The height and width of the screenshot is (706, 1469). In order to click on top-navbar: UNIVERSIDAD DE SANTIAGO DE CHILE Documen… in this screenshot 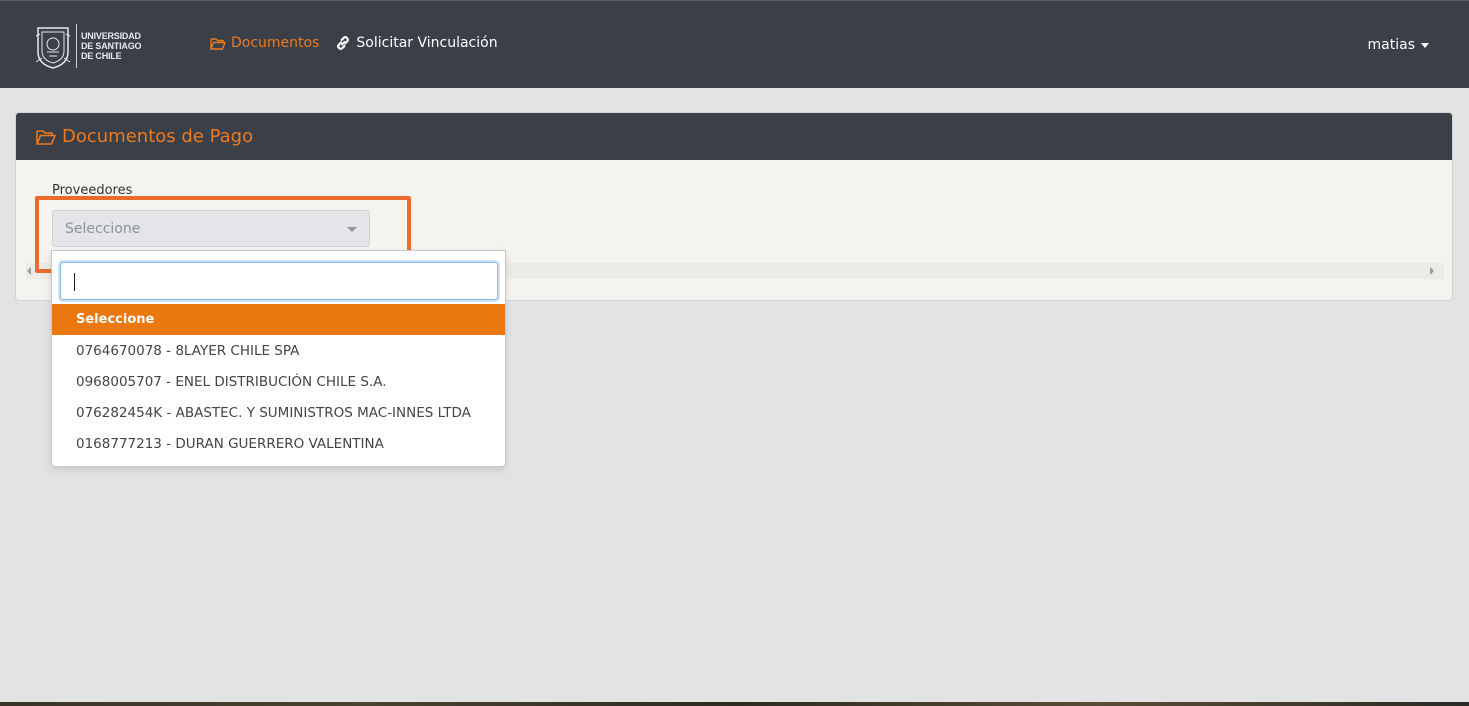, I will do `click(734, 44)`.